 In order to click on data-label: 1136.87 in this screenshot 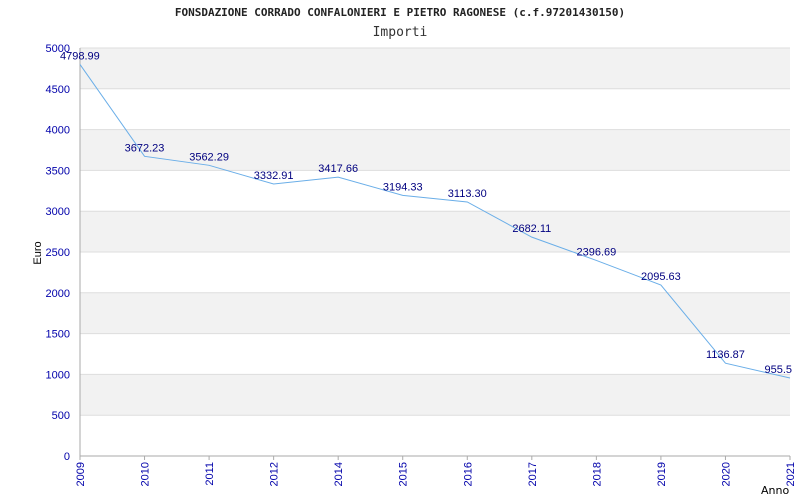, I will do `click(725, 355)`.